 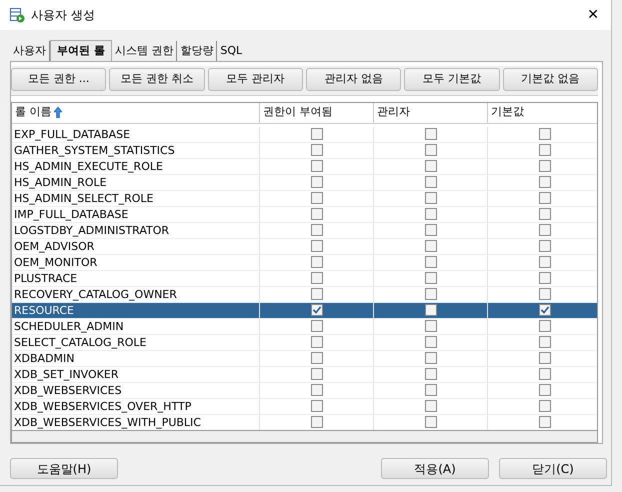 I want to click on role-name-cell: OEM_ADVISOR, so click(x=136, y=246).